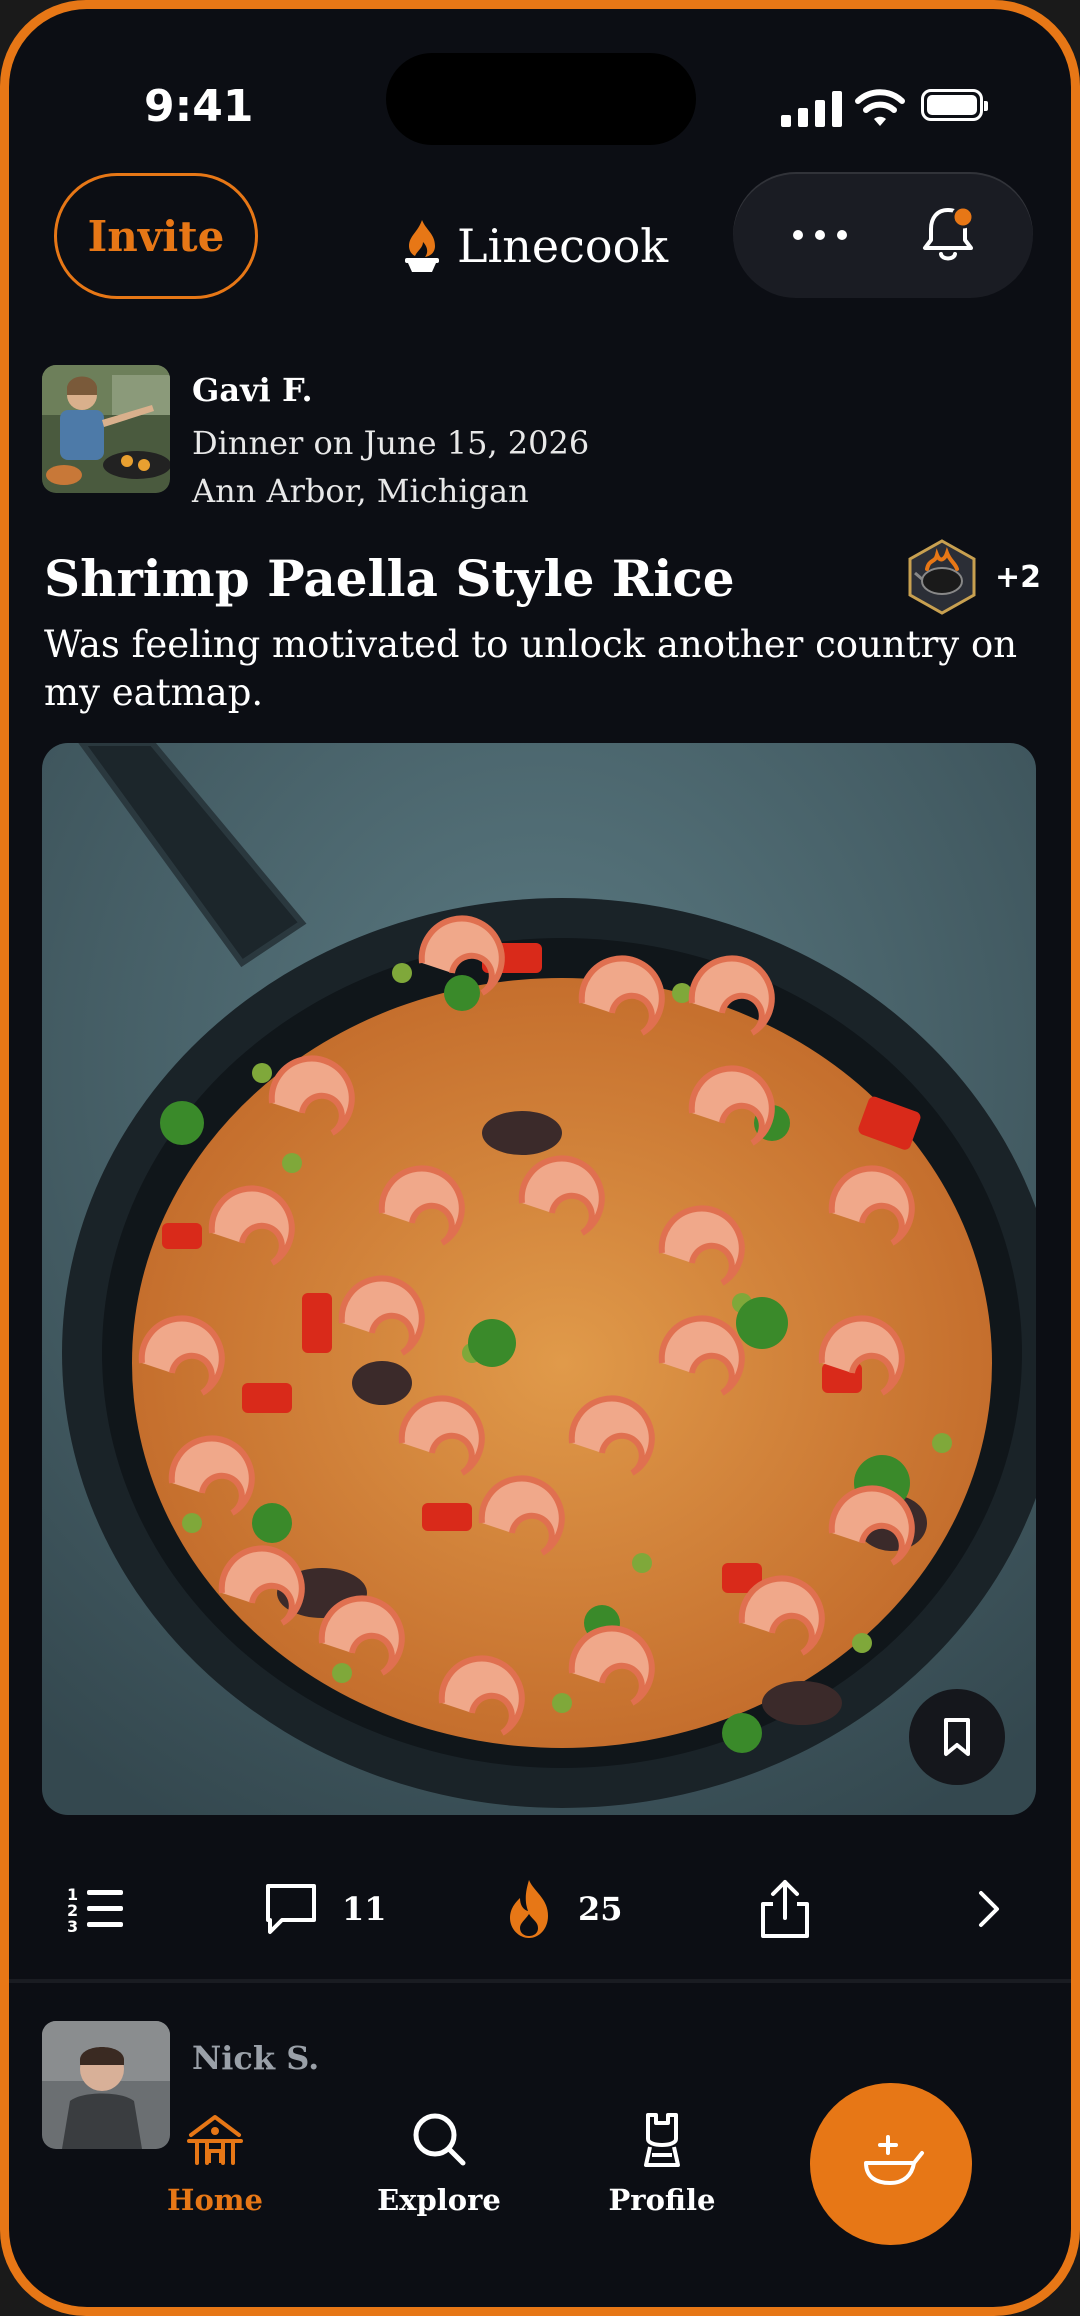  What do you see at coordinates (215, 2200) in the screenshot?
I see `tab-home-label: Home` at bounding box center [215, 2200].